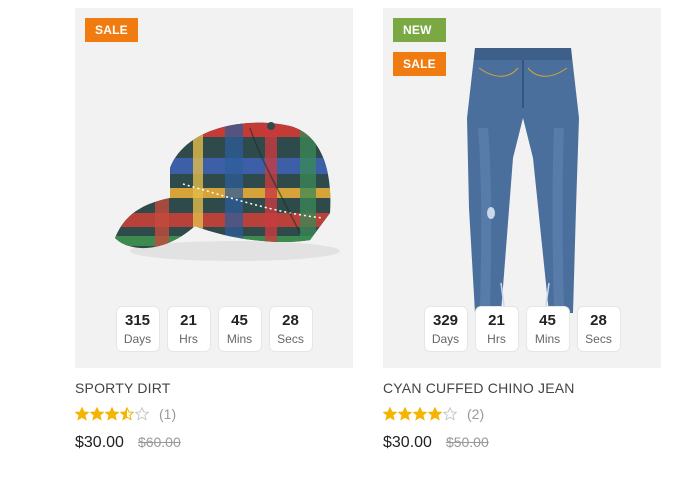 The height and width of the screenshot is (482, 690). I want to click on review-count: (1), so click(167, 414).